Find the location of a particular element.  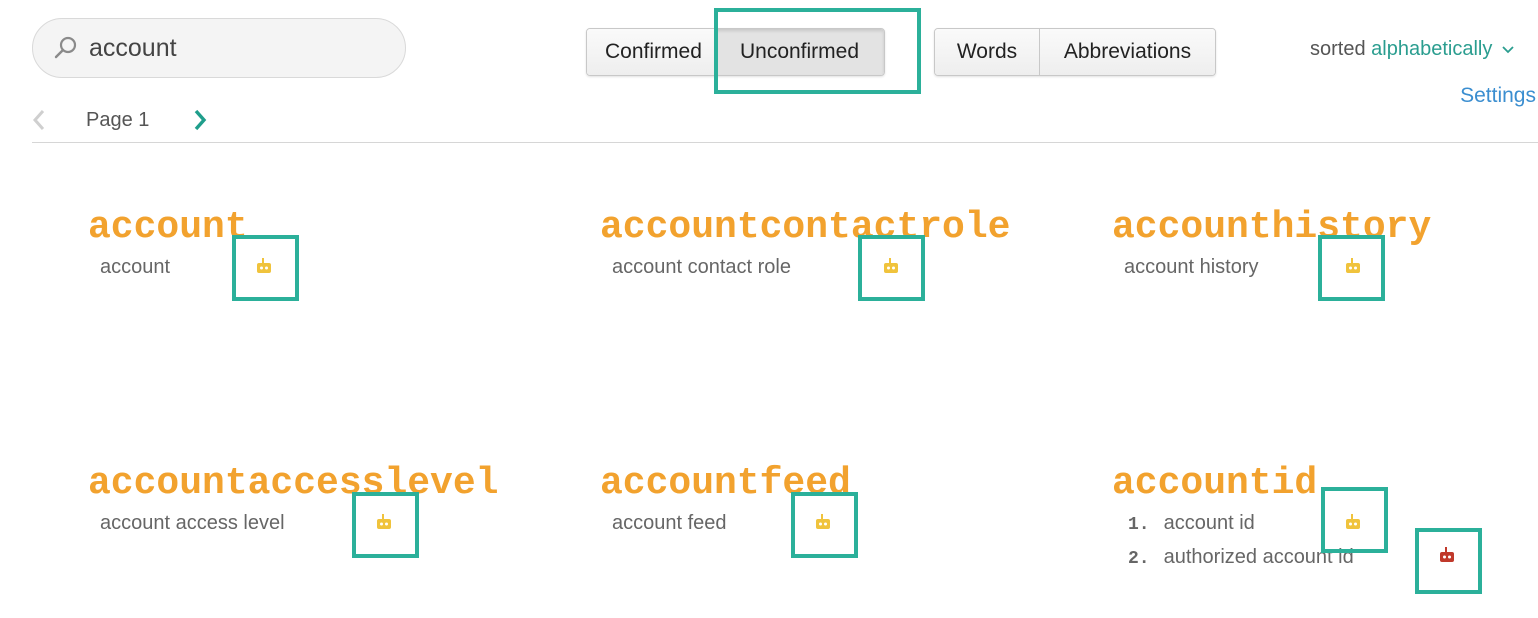

words-button: Words is located at coordinates (987, 52).